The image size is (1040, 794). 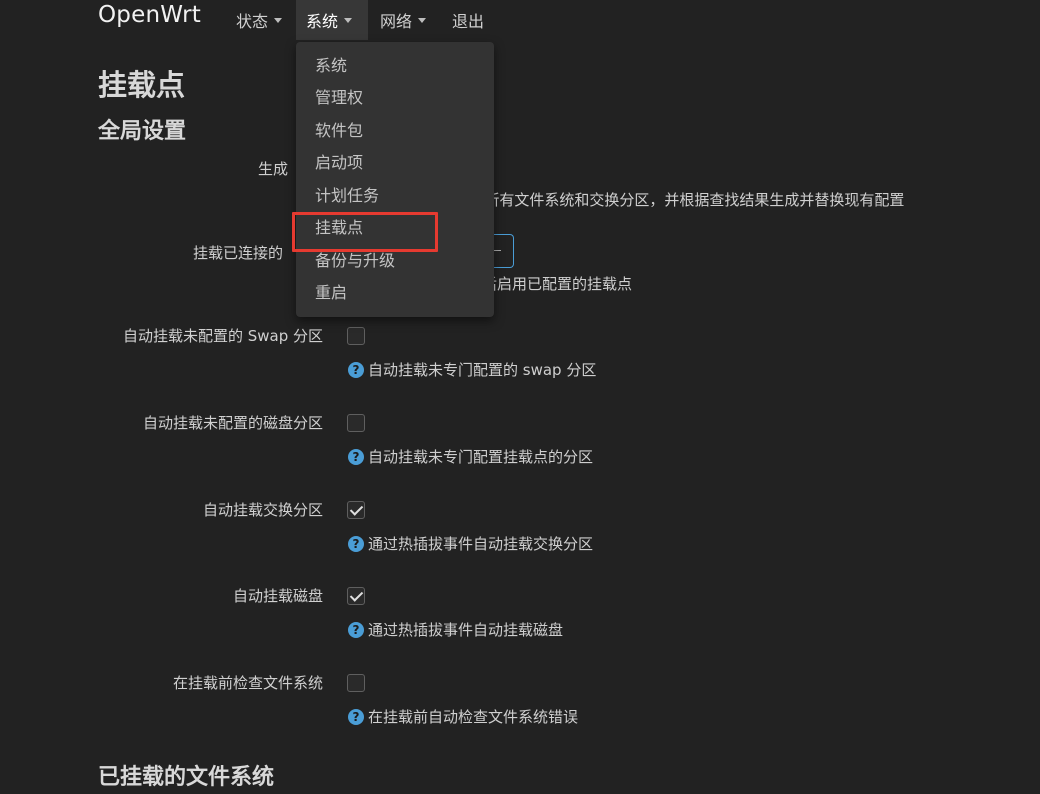 What do you see at coordinates (149, 15) in the screenshot?
I see `brand-logo: OpenWrt` at bounding box center [149, 15].